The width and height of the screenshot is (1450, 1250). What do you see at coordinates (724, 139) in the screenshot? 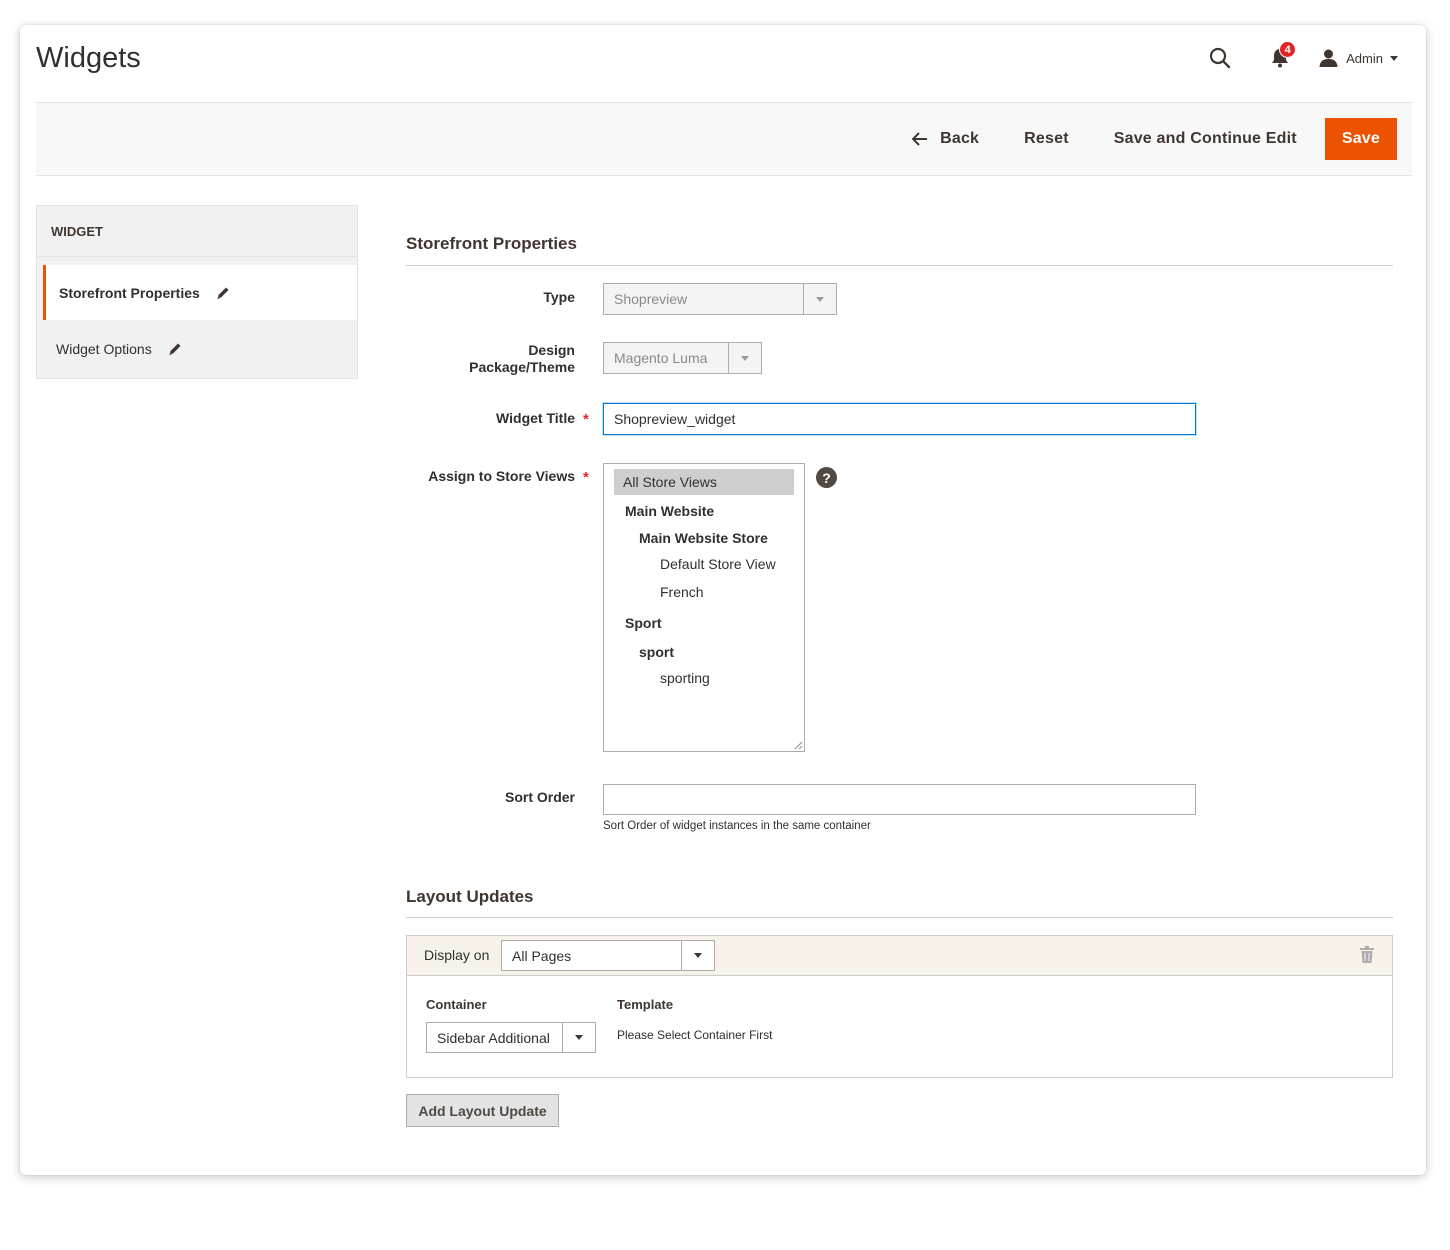
I see `page-actions-bar: Back Reset Save and Continue Edit Save` at bounding box center [724, 139].